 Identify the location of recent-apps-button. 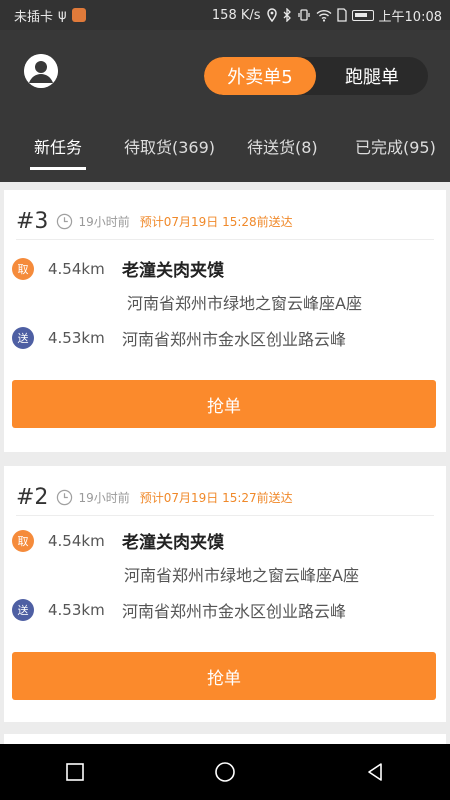
(75, 772).